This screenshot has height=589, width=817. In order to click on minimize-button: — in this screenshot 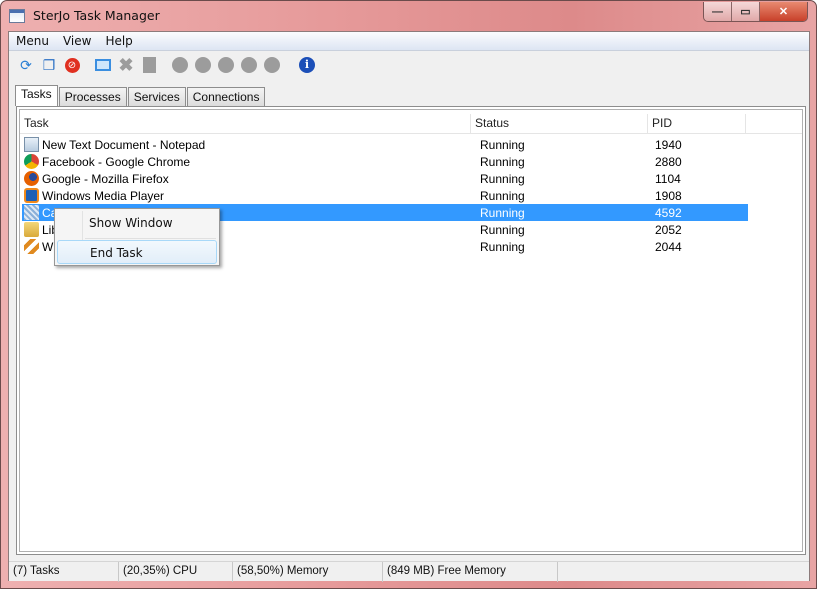, I will do `click(718, 11)`.